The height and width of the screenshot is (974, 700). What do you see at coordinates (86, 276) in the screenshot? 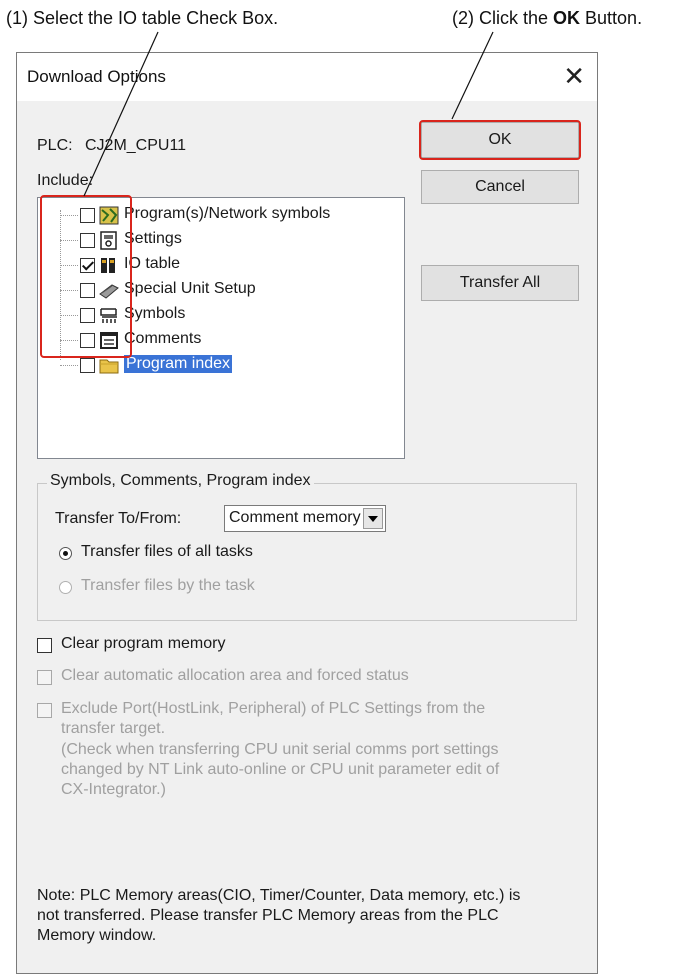
I see `checkbox-column-highlight` at bounding box center [86, 276].